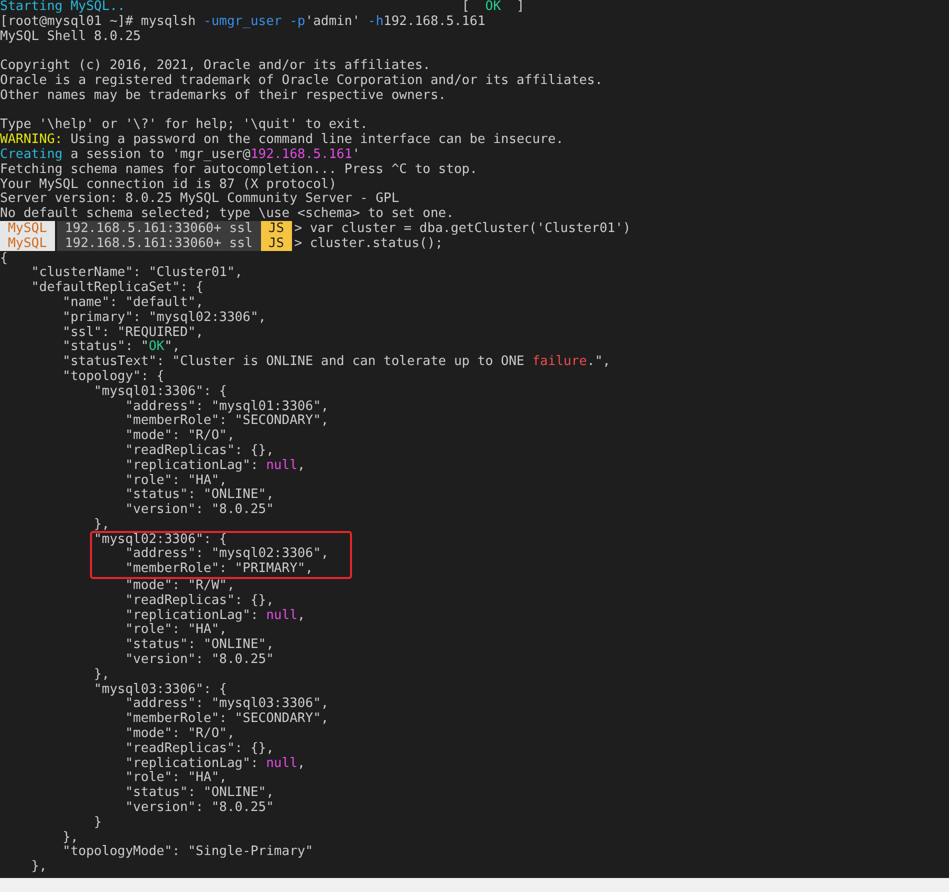 This screenshot has height=892, width=949. I want to click on terminal-line: [root@mysql01 ~]# mysqlsh -umgr_user -p'admin' -h192.168.5.161, so click(243, 21).